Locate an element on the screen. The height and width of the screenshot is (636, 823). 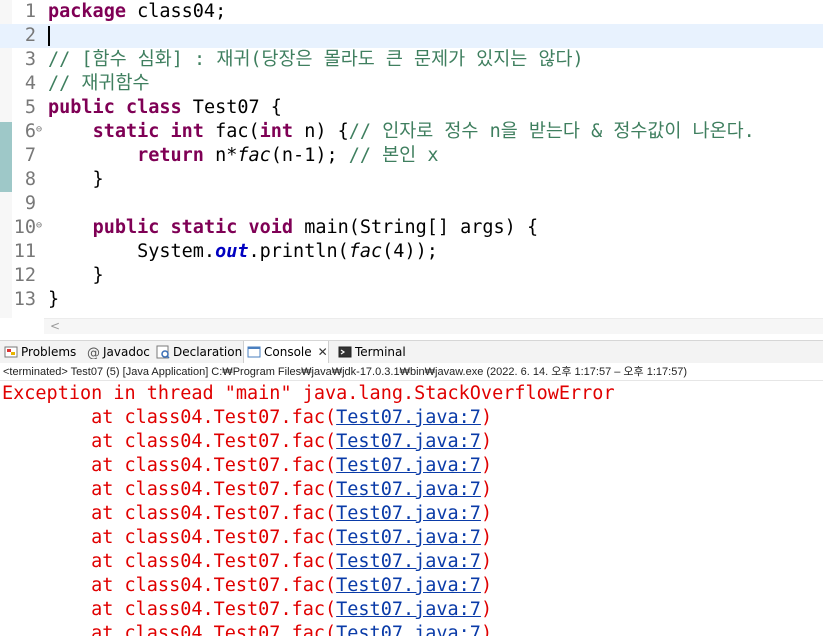
code-token: n) { is located at coordinates (321, 131).